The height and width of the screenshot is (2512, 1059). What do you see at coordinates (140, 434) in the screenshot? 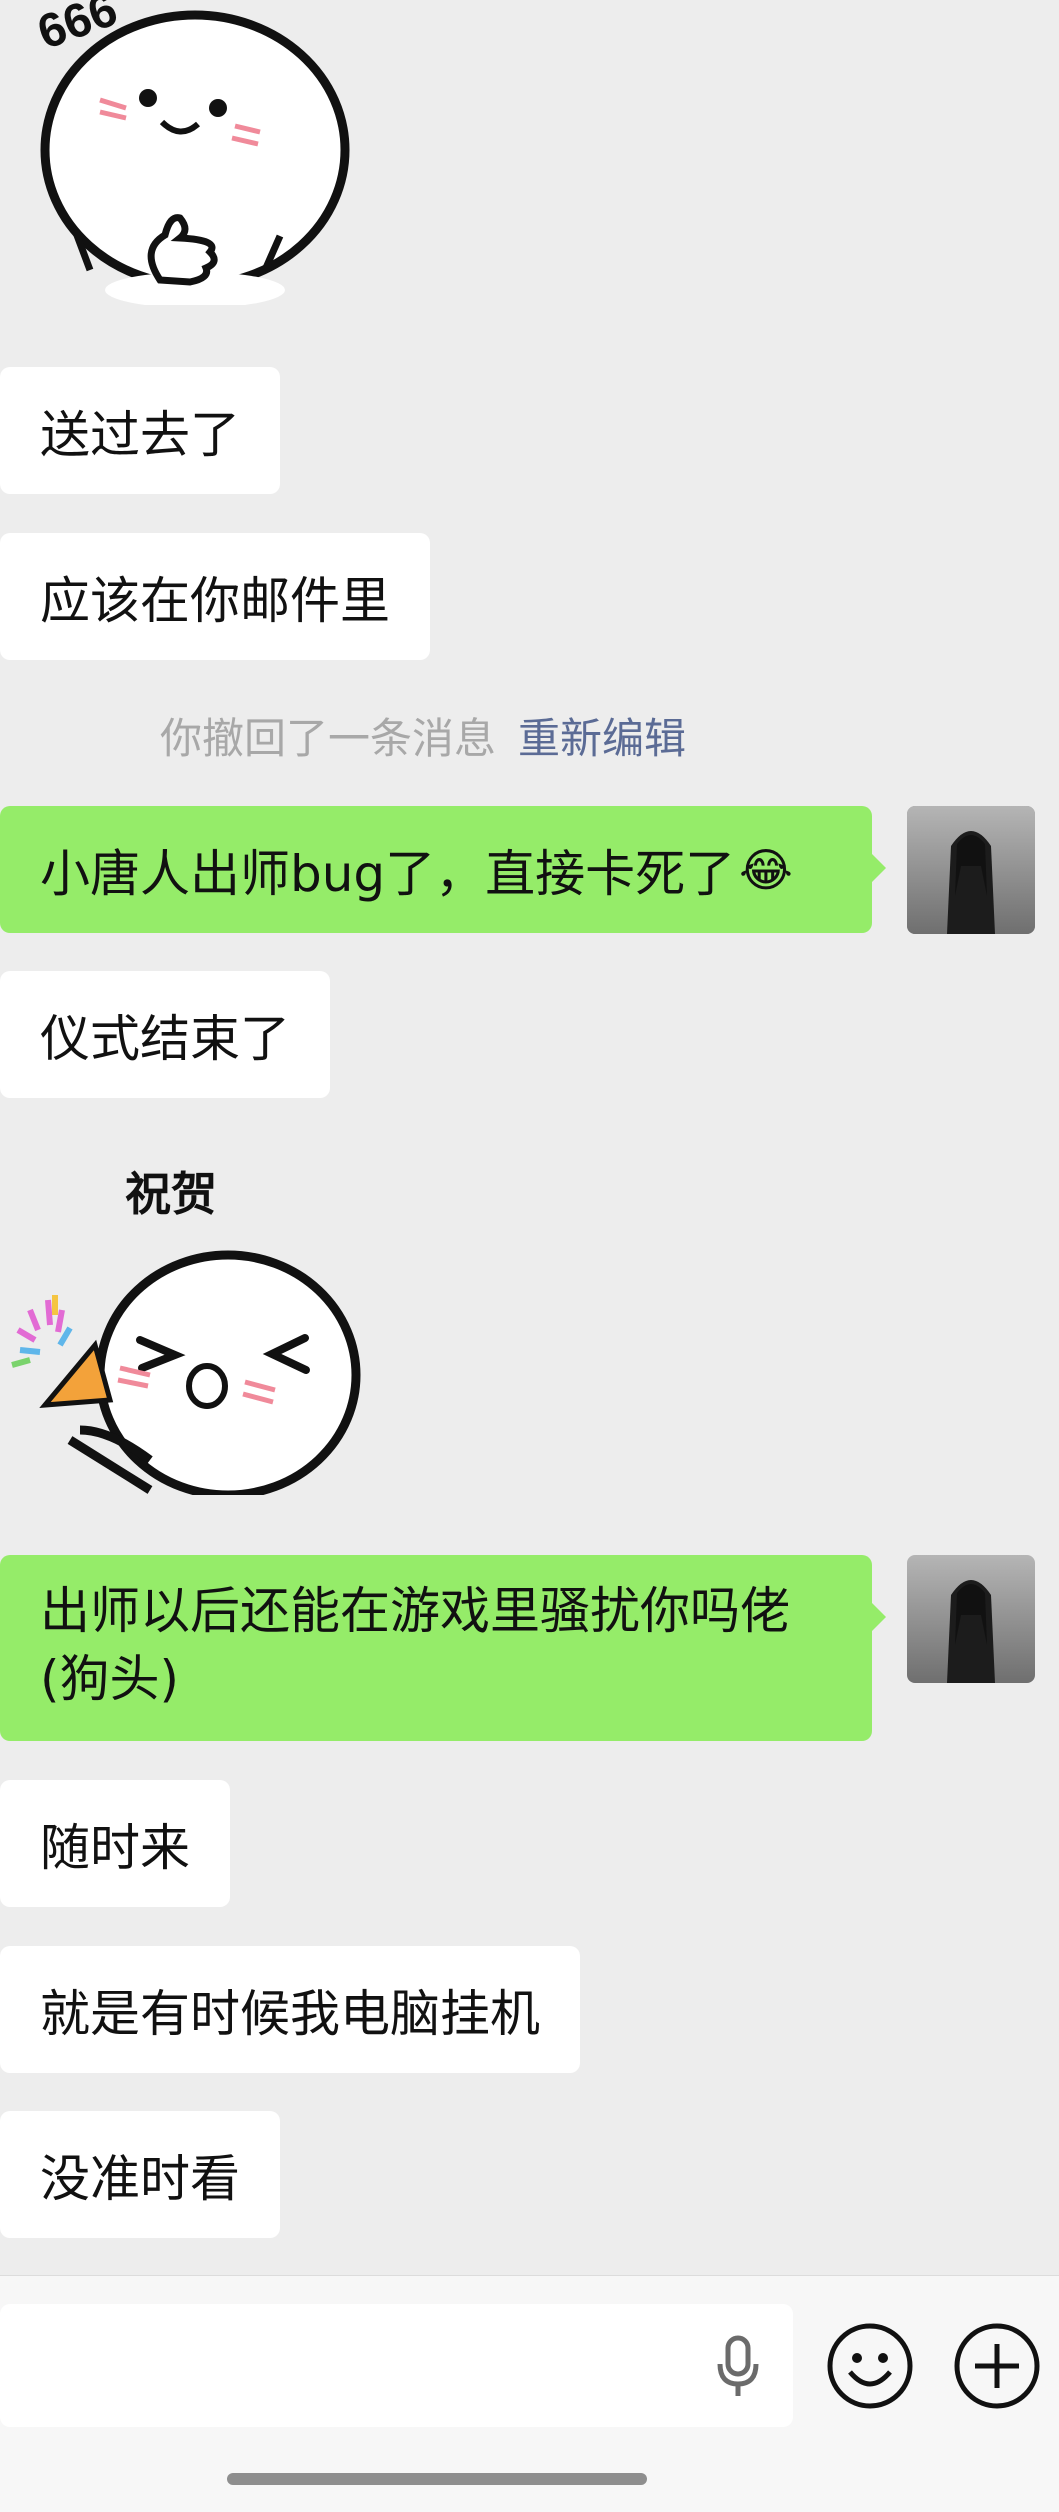
I see `message-text: 送过去了` at bounding box center [140, 434].